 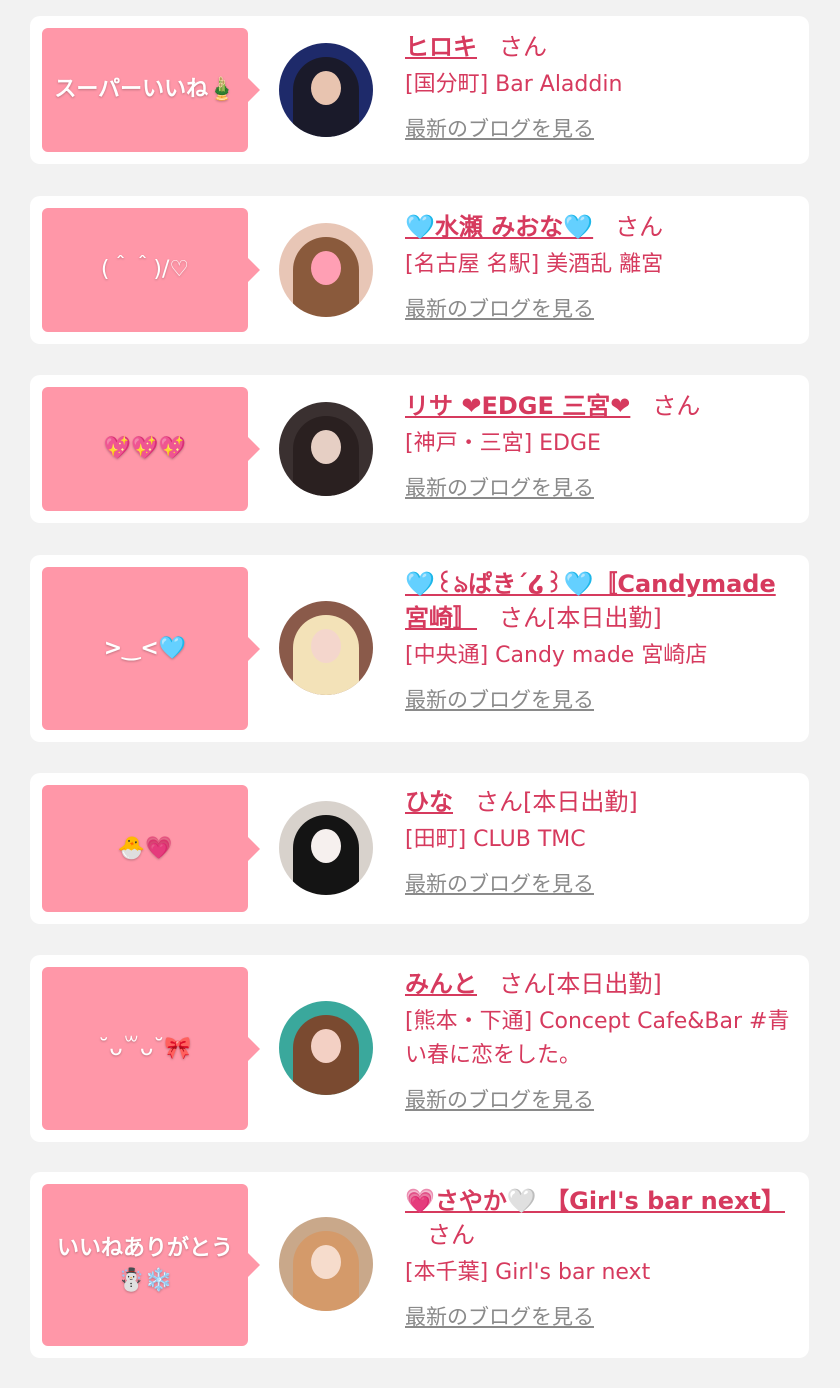 What do you see at coordinates (151, 1265) in the screenshot?
I see `reaction-bubble: いいねありがとう ☃️❄️` at bounding box center [151, 1265].